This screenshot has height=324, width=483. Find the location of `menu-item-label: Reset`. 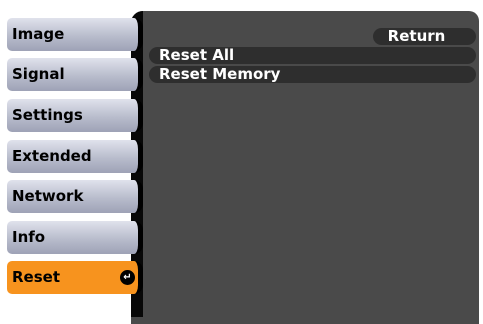

menu-item-label: Reset is located at coordinates (36, 277).